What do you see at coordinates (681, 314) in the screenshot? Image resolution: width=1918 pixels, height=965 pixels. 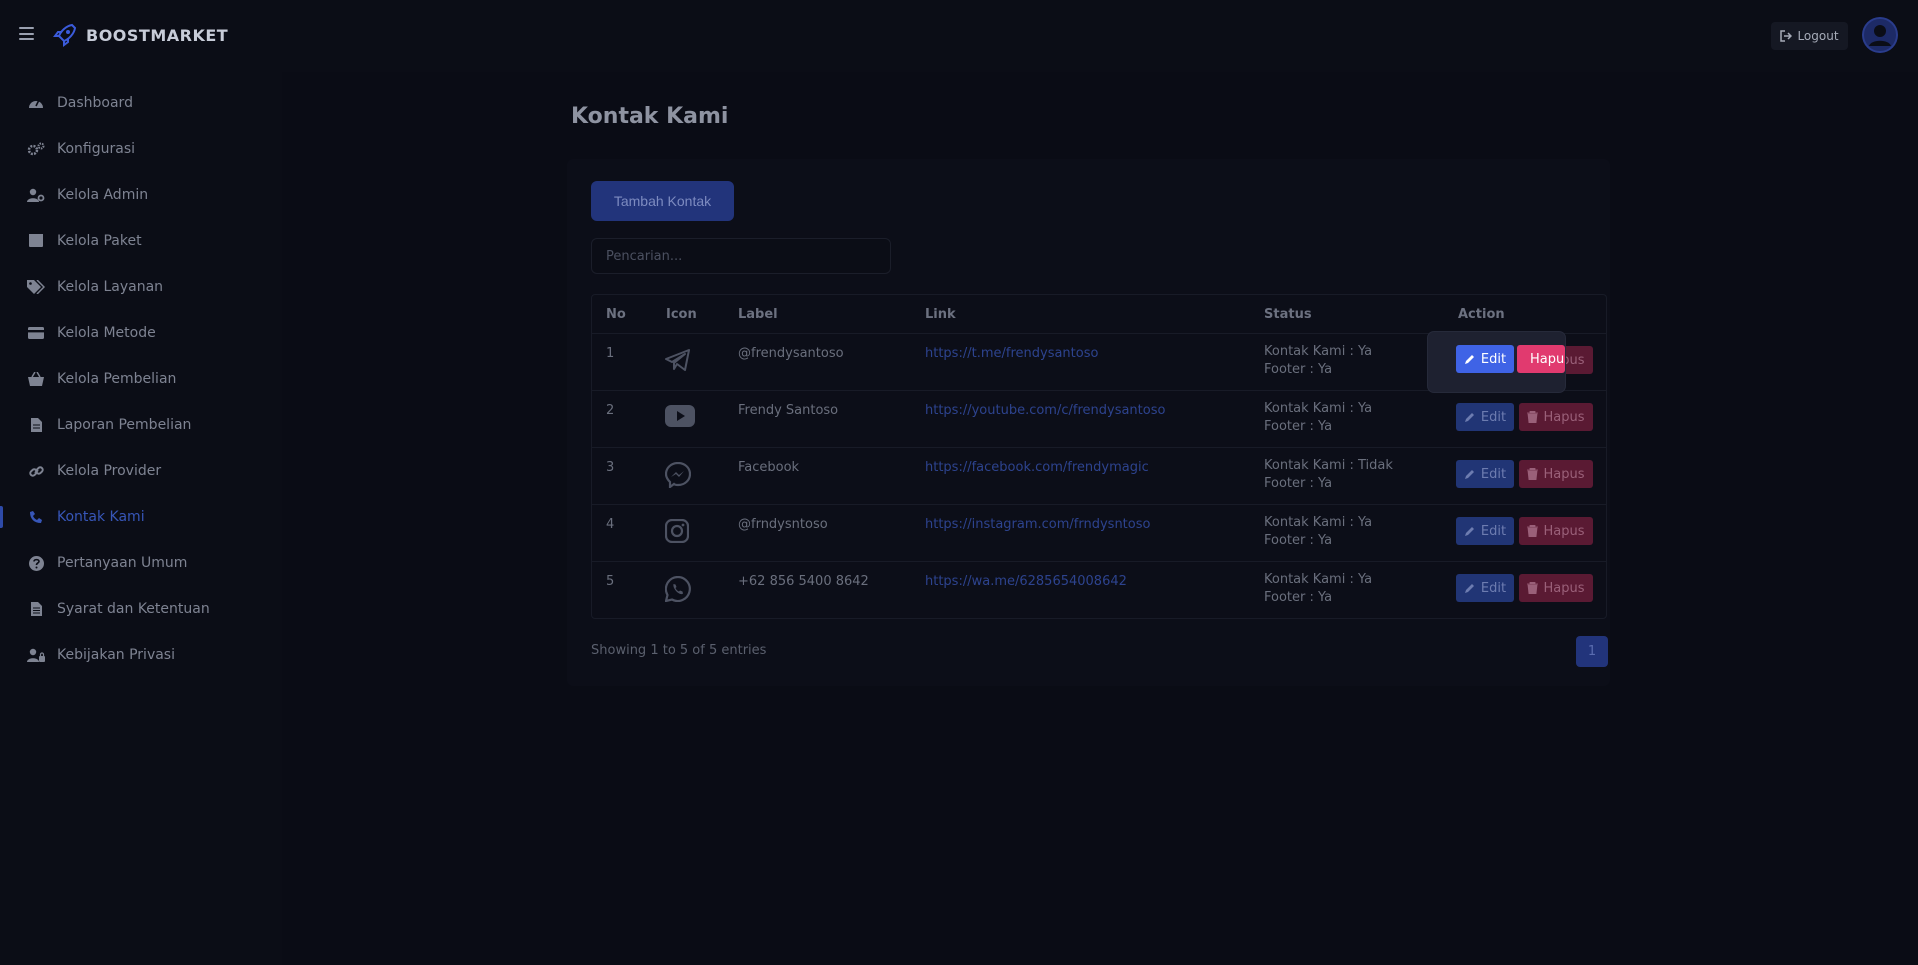 I see `header-icon: Icon` at bounding box center [681, 314].